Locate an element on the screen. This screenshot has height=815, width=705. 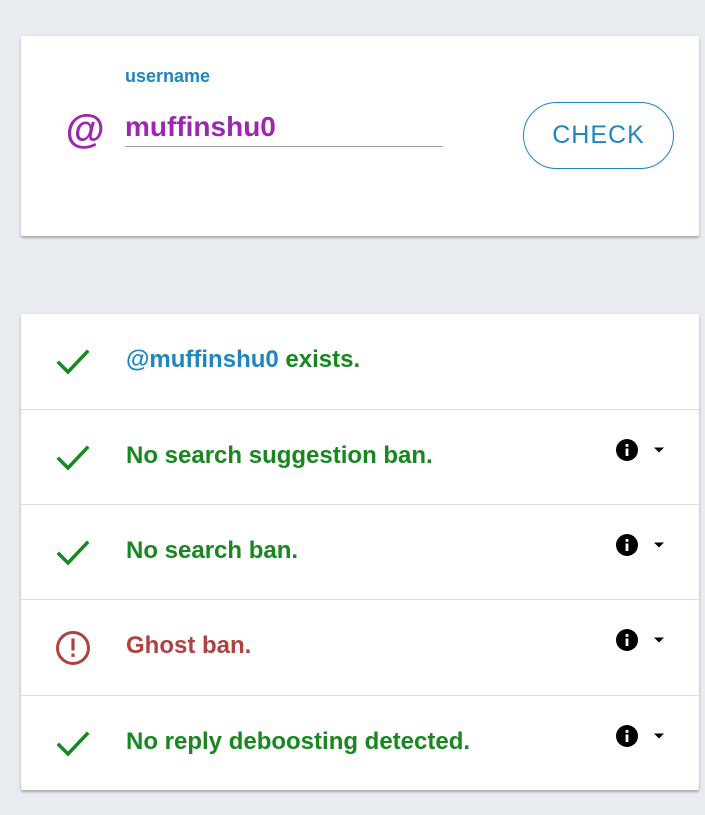
result-exists-suffix: exists. is located at coordinates (319, 359).